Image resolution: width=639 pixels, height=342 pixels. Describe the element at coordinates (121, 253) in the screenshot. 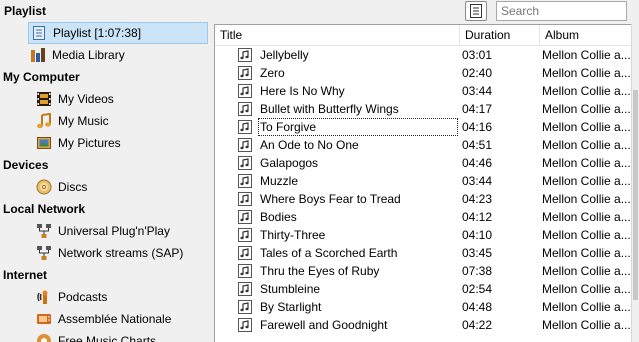

I see `sidebar-item-label: Network streams (SAP)` at that location.